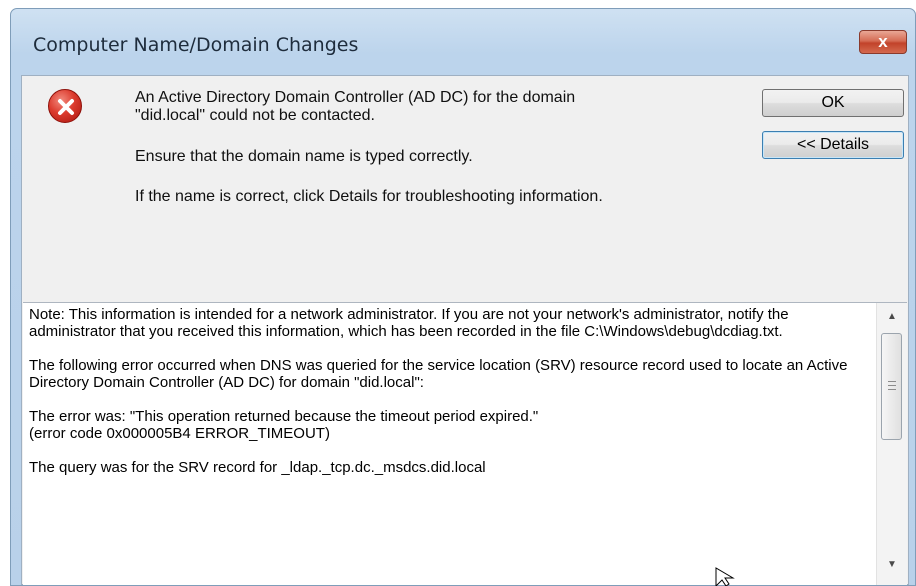 The height and width of the screenshot is (586, 916). I want to click on error-message-line2: "did.local" could not be contacted., so click(255, 115).